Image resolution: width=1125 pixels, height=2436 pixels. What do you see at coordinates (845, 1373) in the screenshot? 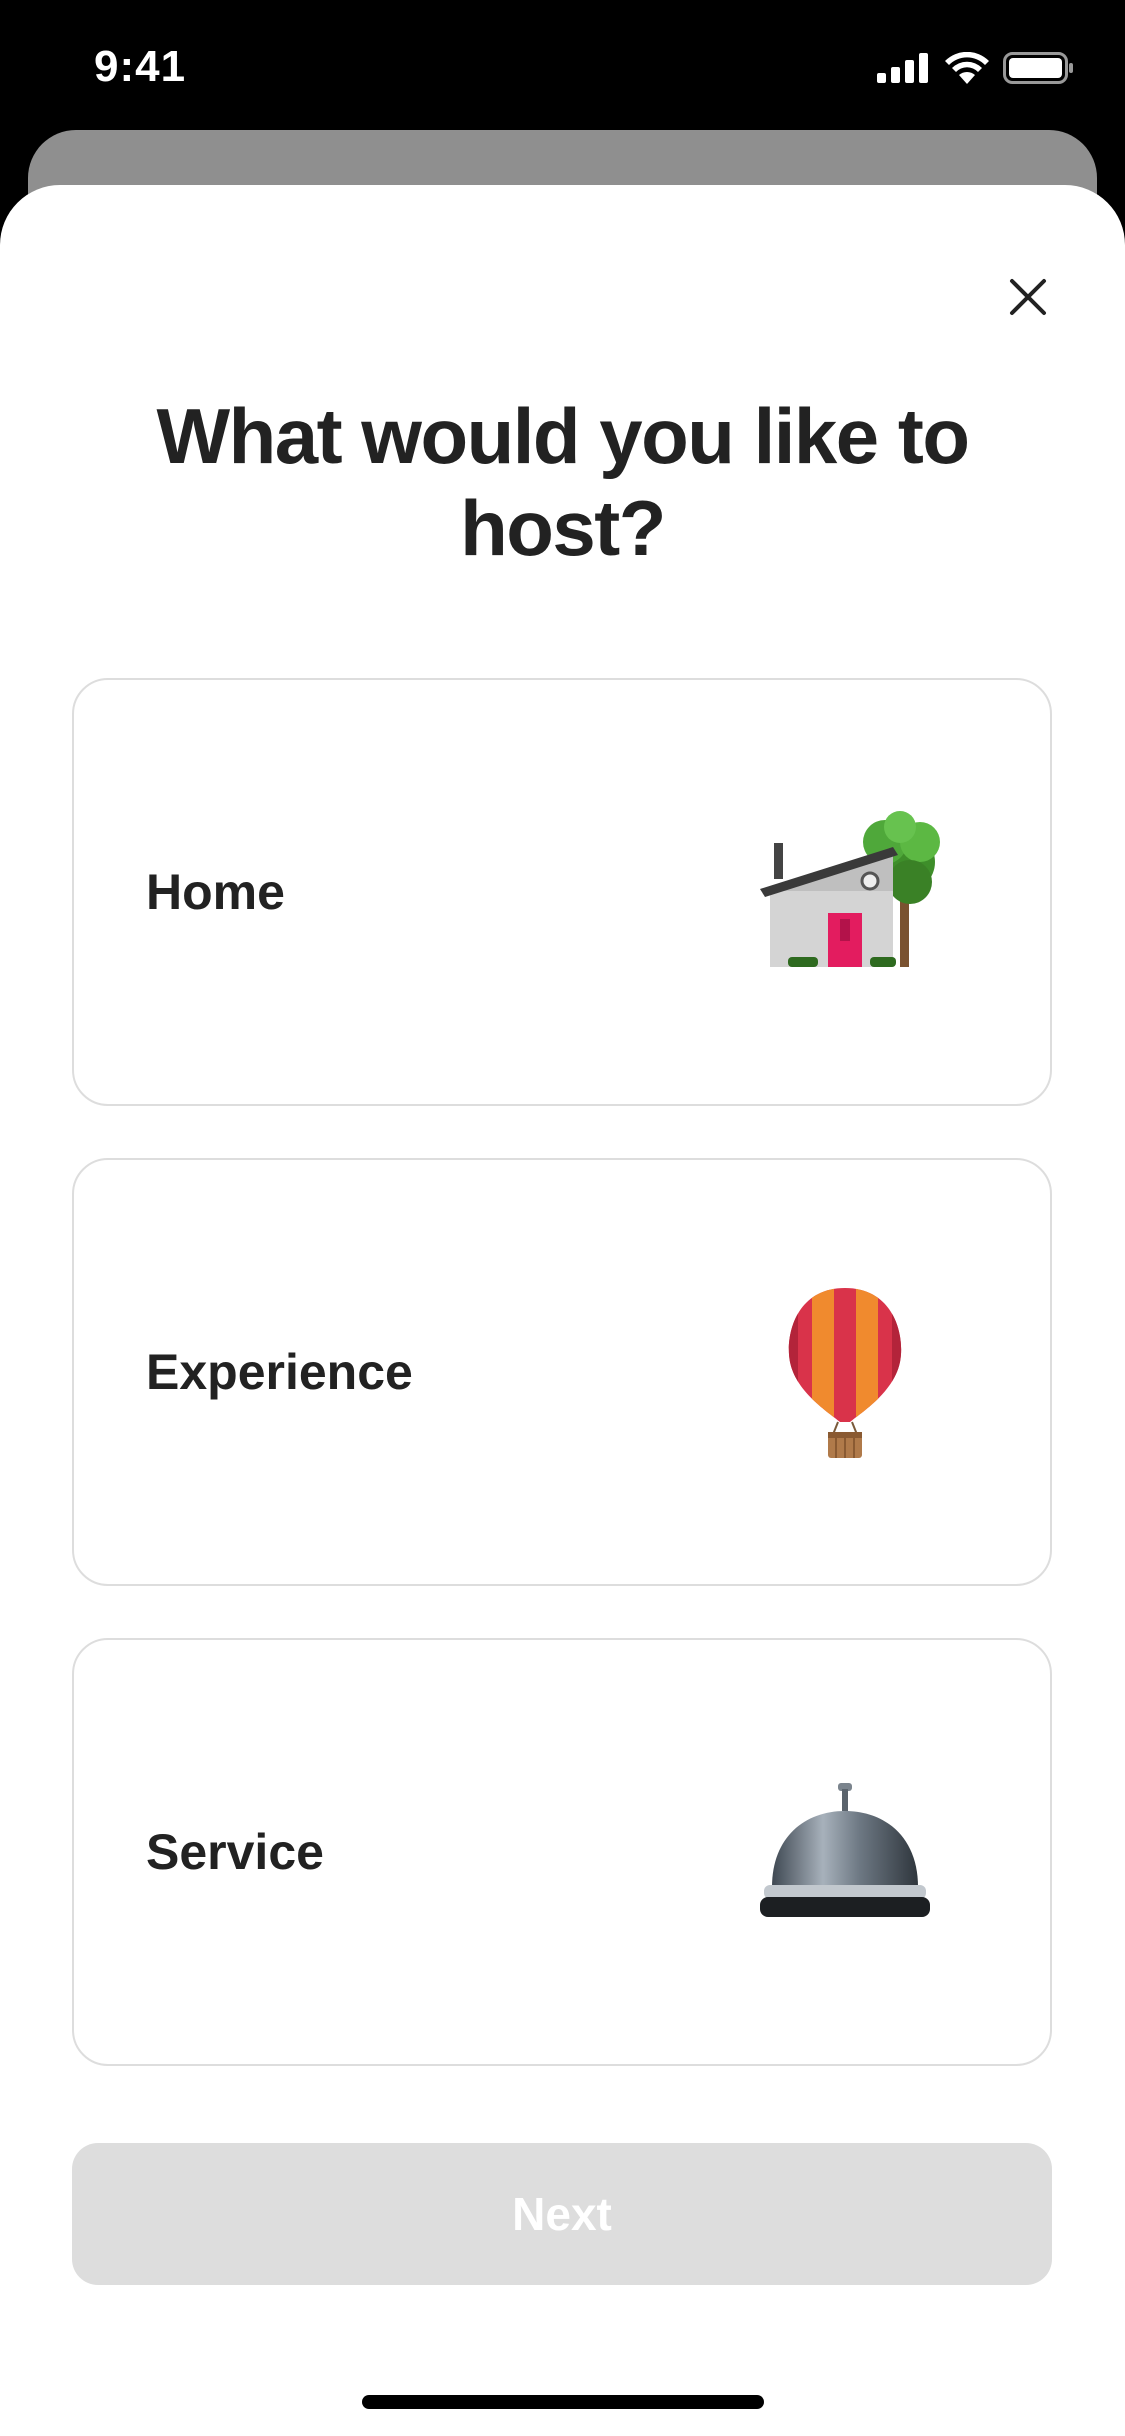
I see `hot-air-balloon-icon` at bounding box center [845, 1373].